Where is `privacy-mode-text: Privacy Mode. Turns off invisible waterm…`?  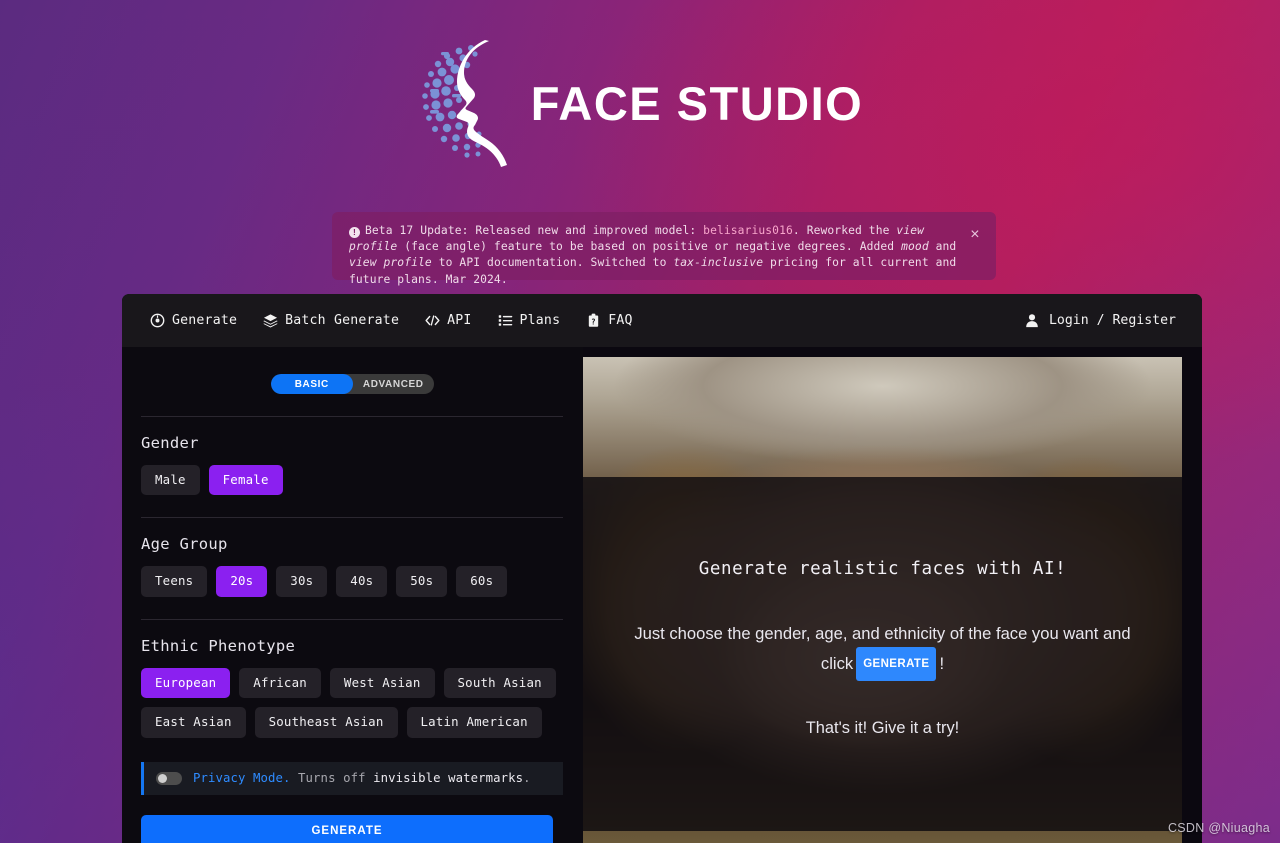 privacy-mode-text: Privacy Mode. Turns off invisible waterm… is located at coordinates (362, 778).